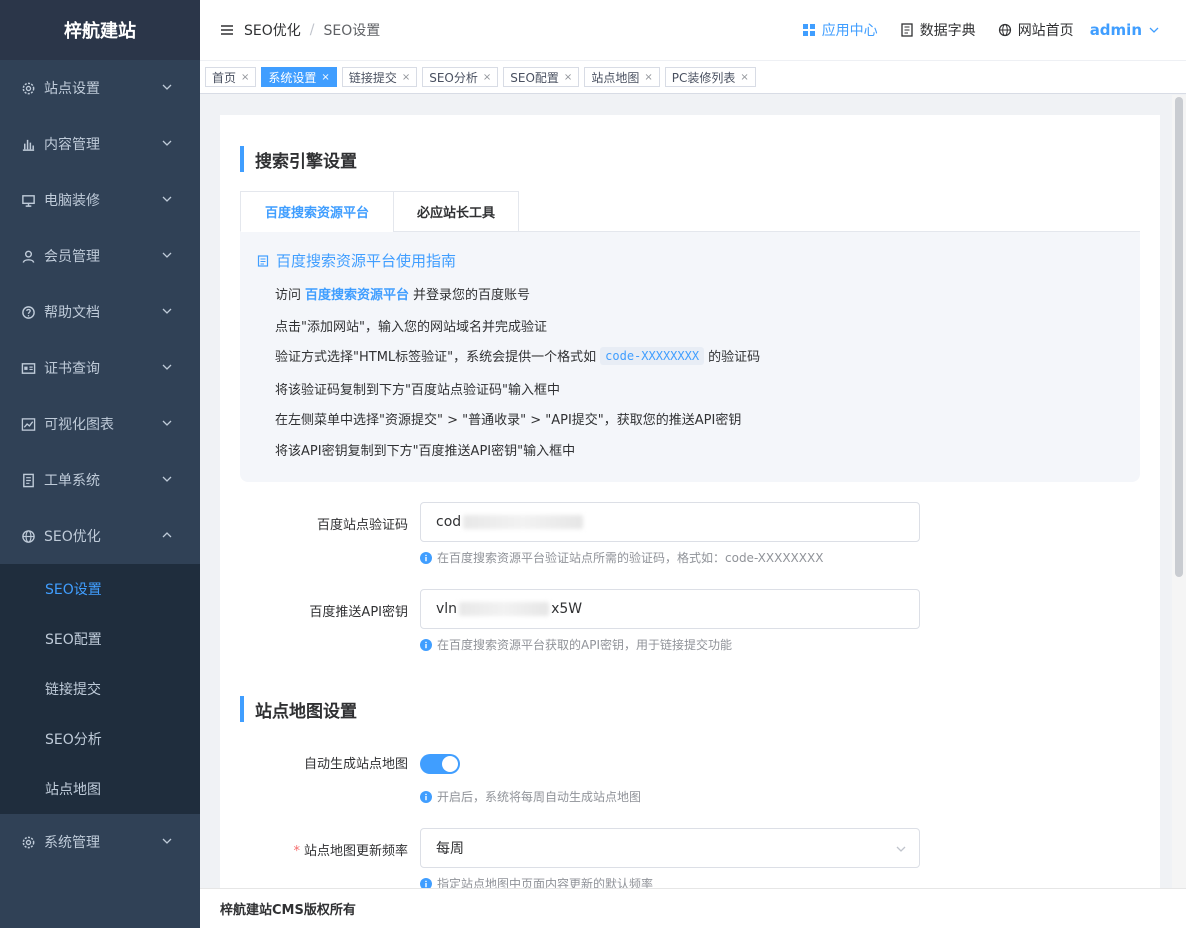  I want to click on sitemap-frequency-hint: 指定站点地图中页面内容更新的默认频率, so click(536, 881).